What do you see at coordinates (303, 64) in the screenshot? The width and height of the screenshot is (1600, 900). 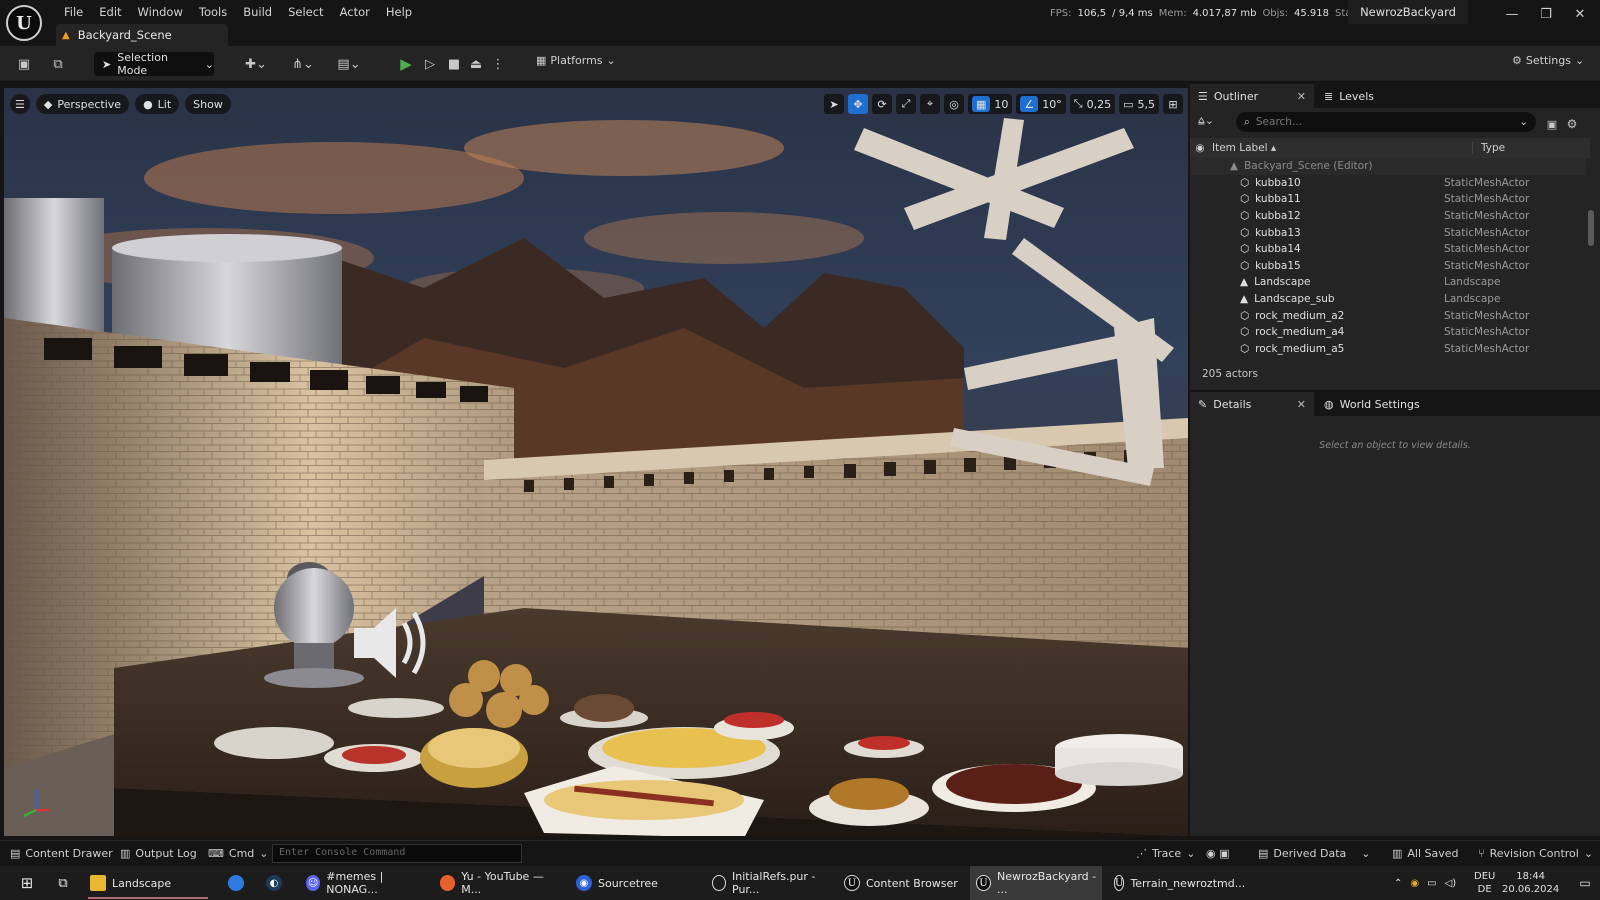 I see `blueprint-icon: ⋔⌄` at bounding box center [303, 64].